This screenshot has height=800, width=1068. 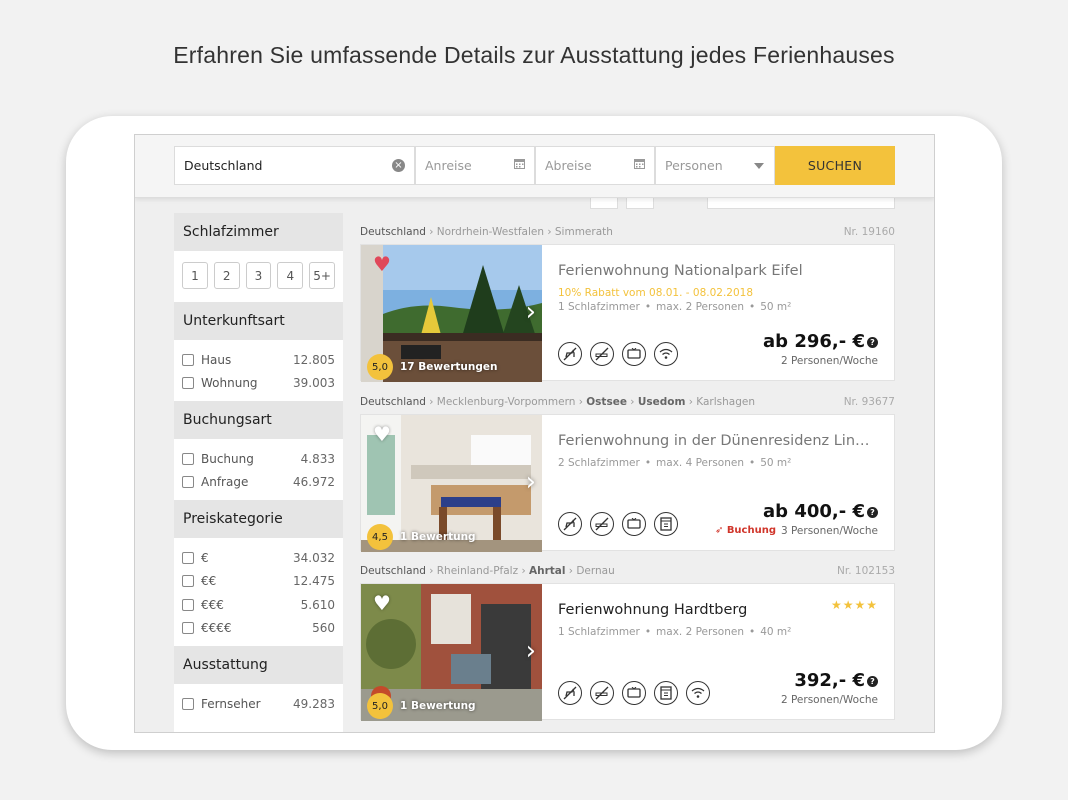 What do you see at coordinates (866, 571) in the screenshot?
I see `listing-number: Nr. 102153` at bounding box center [866, 571].